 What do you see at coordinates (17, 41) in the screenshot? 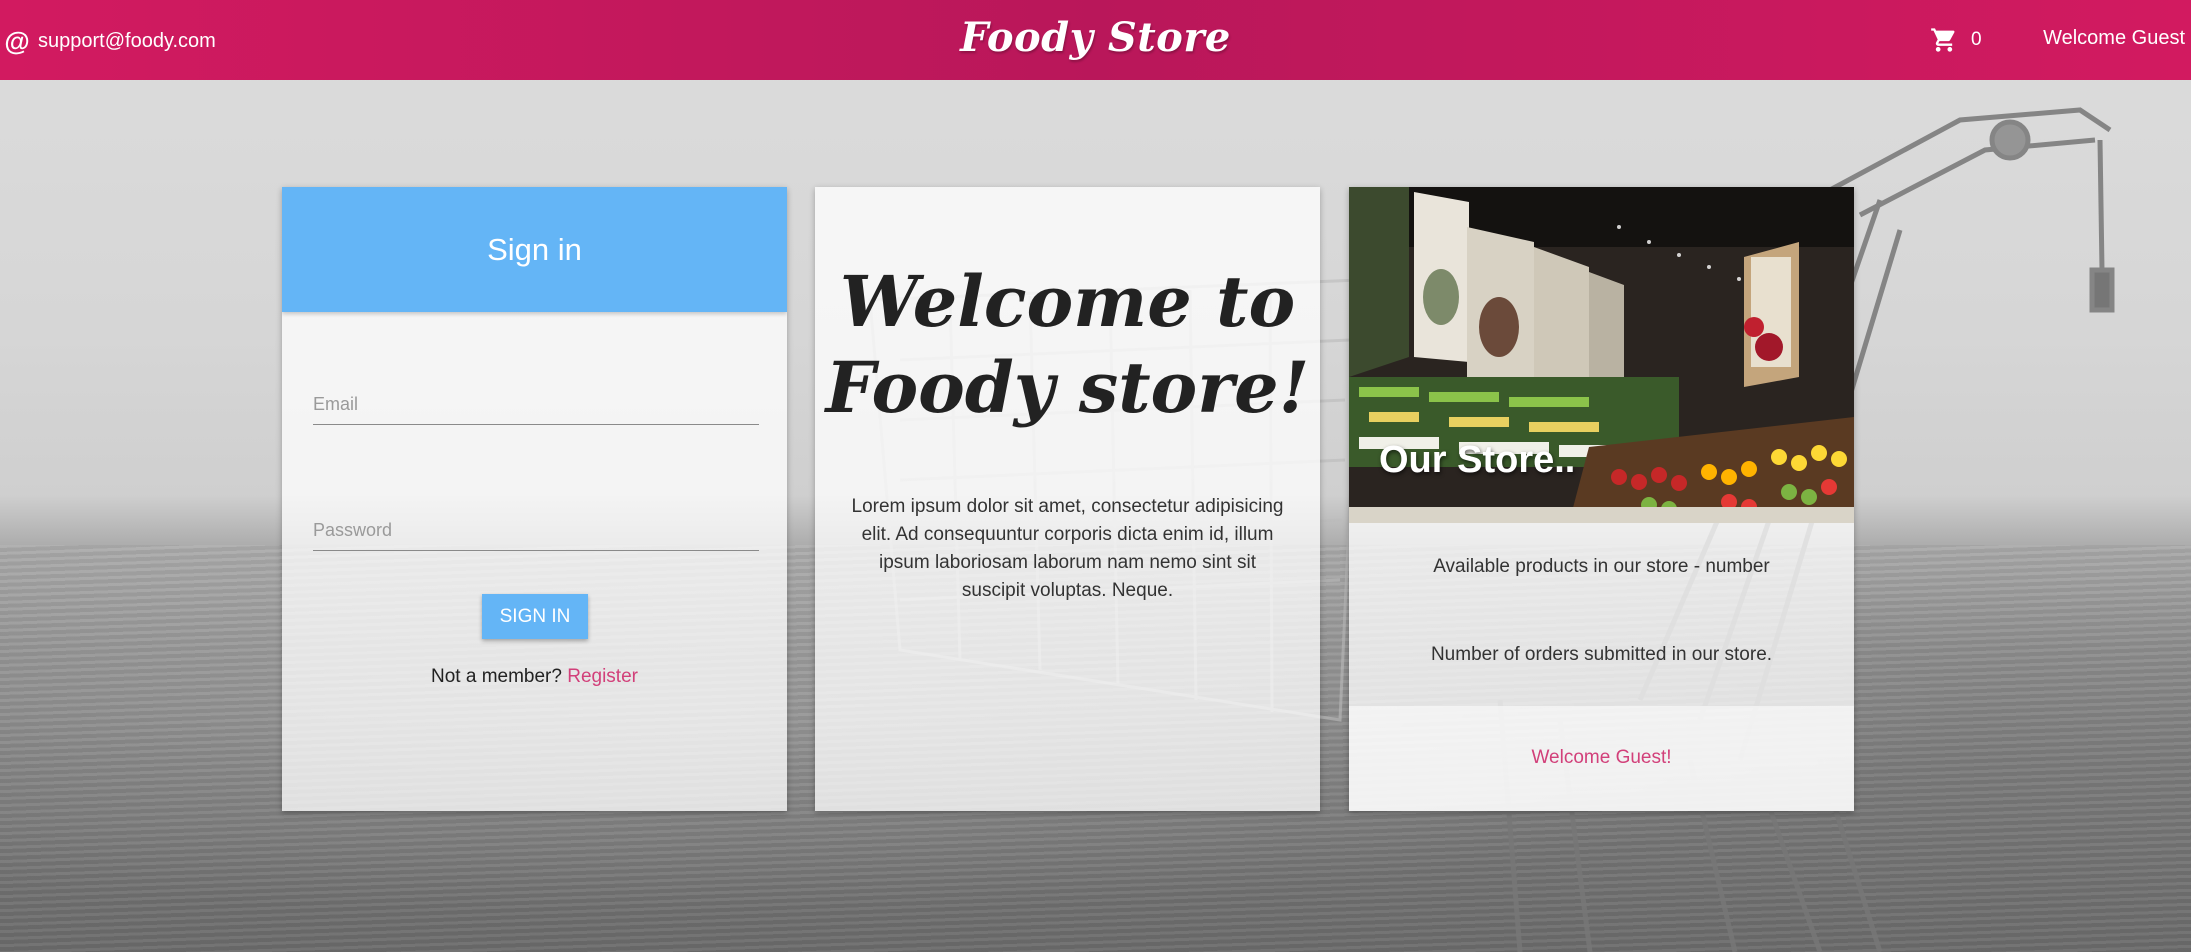
I see `at-icon: @` at bounding box center [17, 41].